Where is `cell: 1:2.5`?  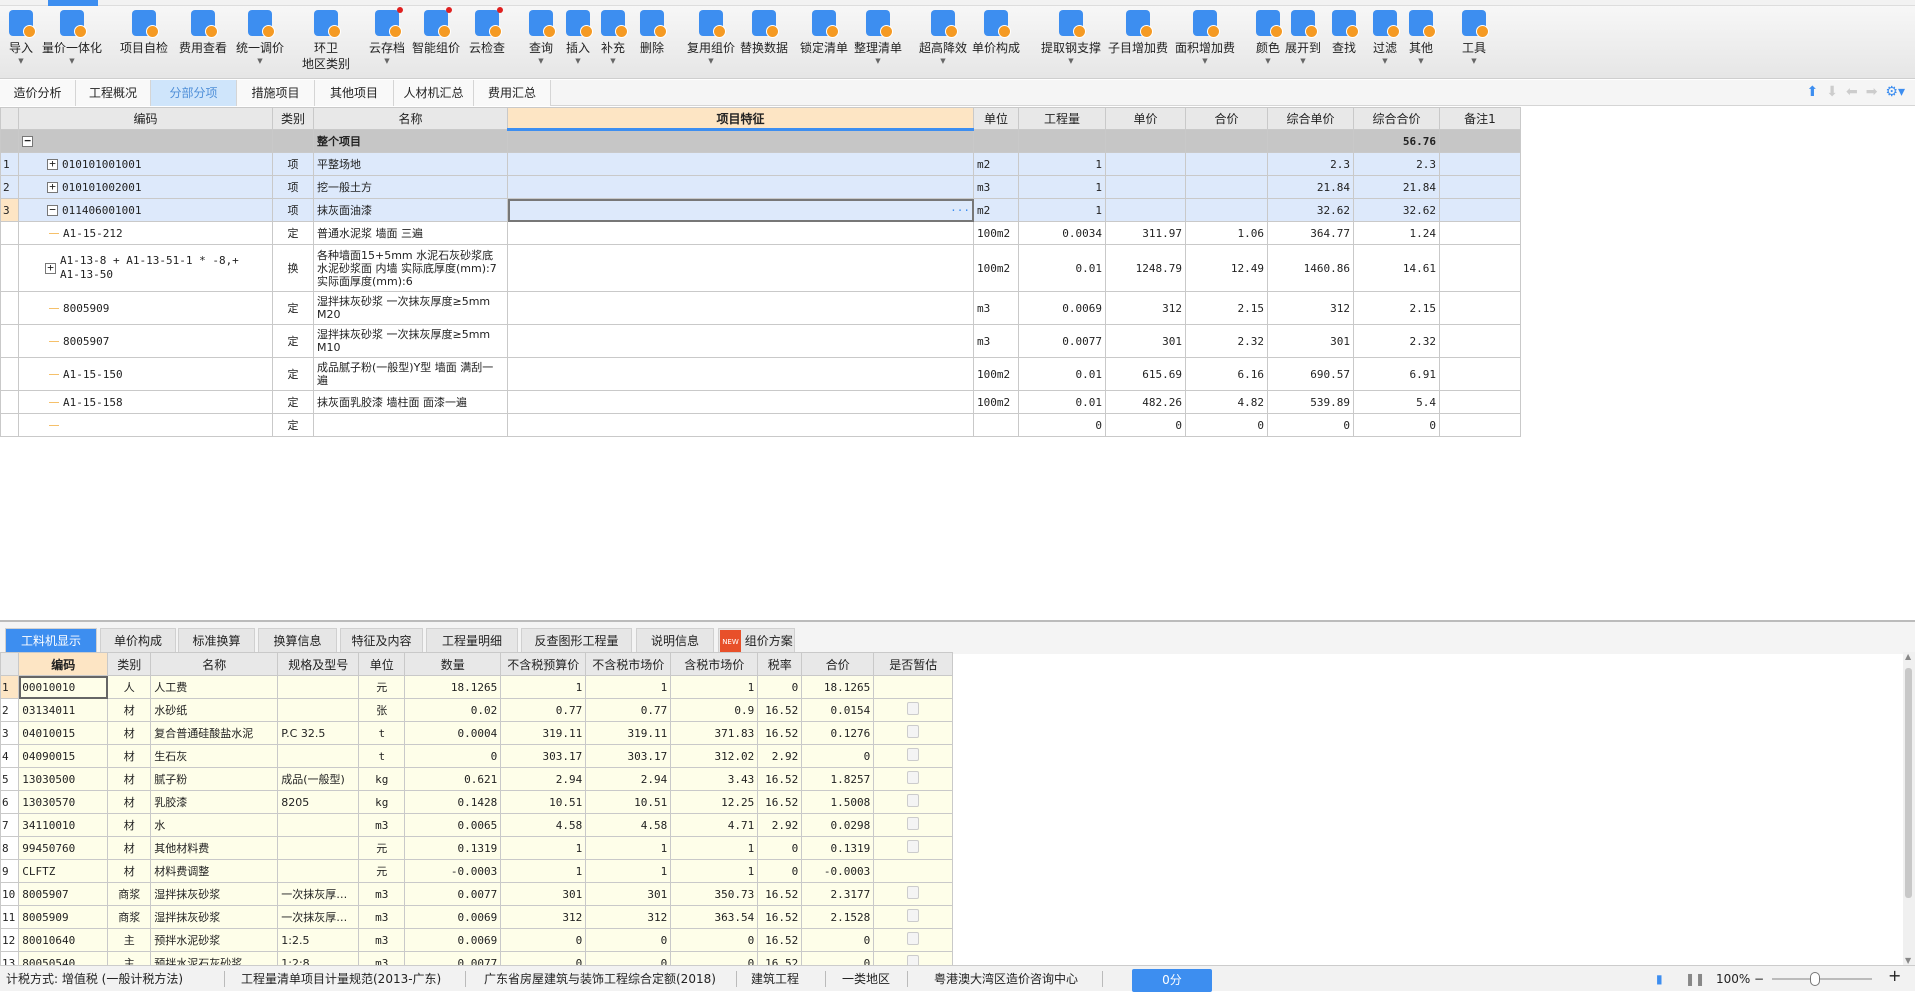 cell: 1:2.5 is located at coordinates (318, 940).